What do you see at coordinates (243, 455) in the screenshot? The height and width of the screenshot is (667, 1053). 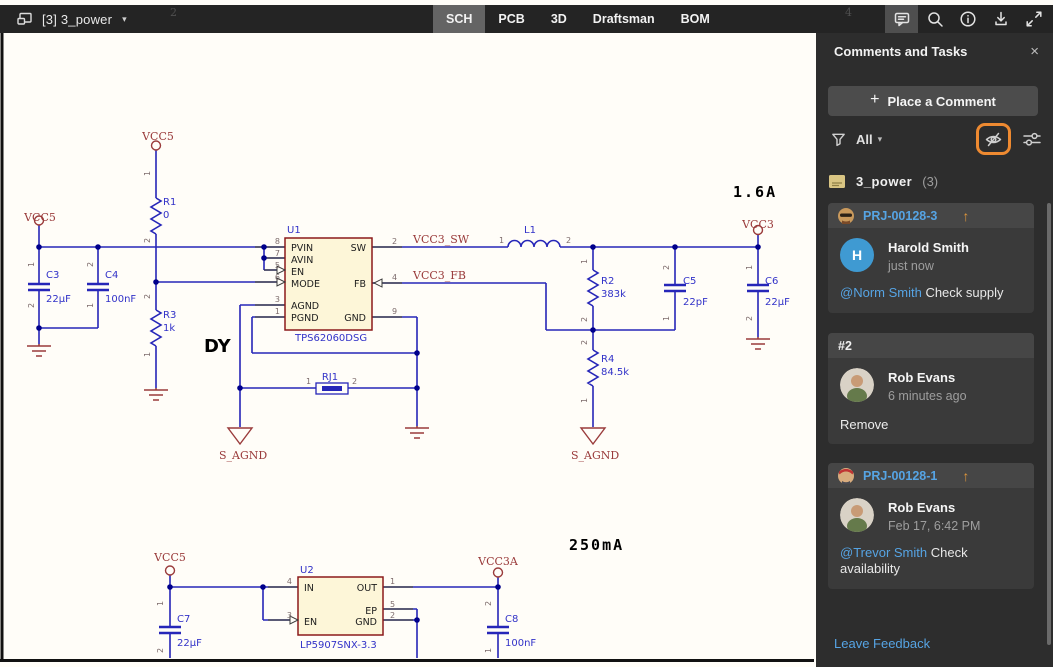 I see `schematic-label: S_AGND` at bounding box center [243, 455].